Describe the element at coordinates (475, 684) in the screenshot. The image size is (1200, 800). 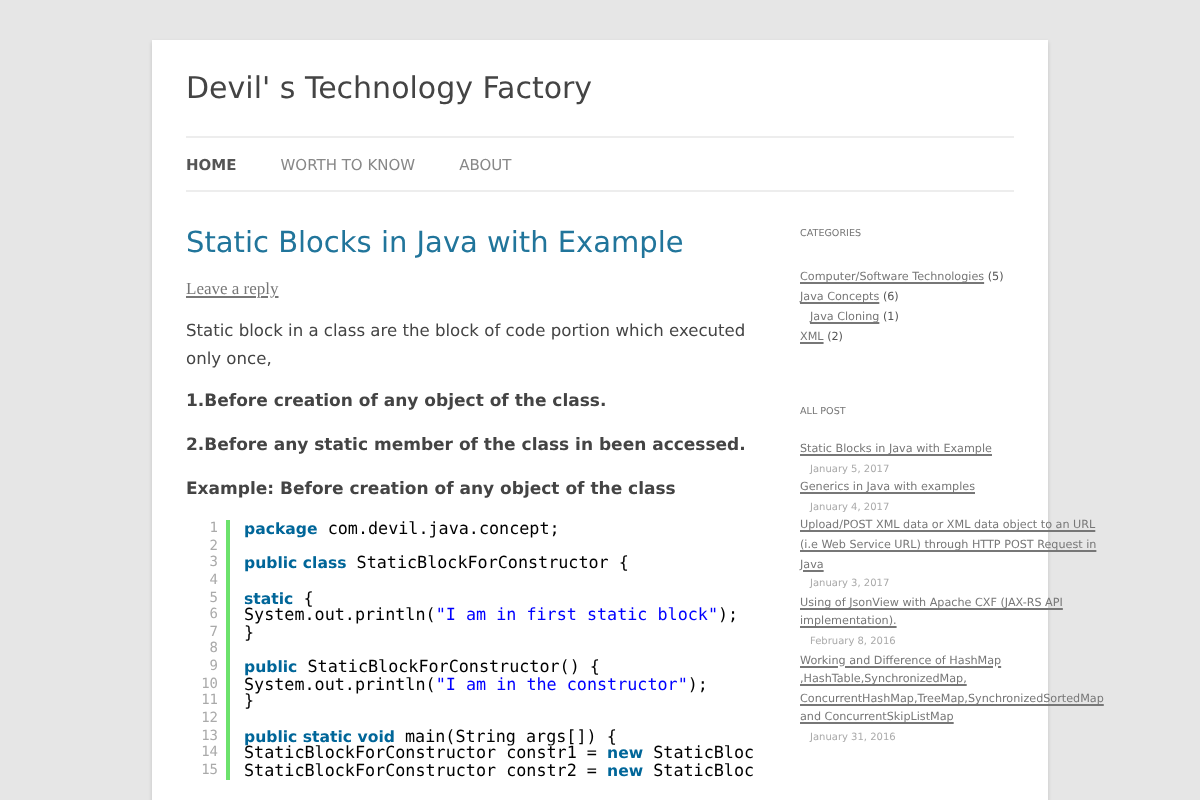
I see `code-line: System.out.println("I am in the constructor");` at that location.